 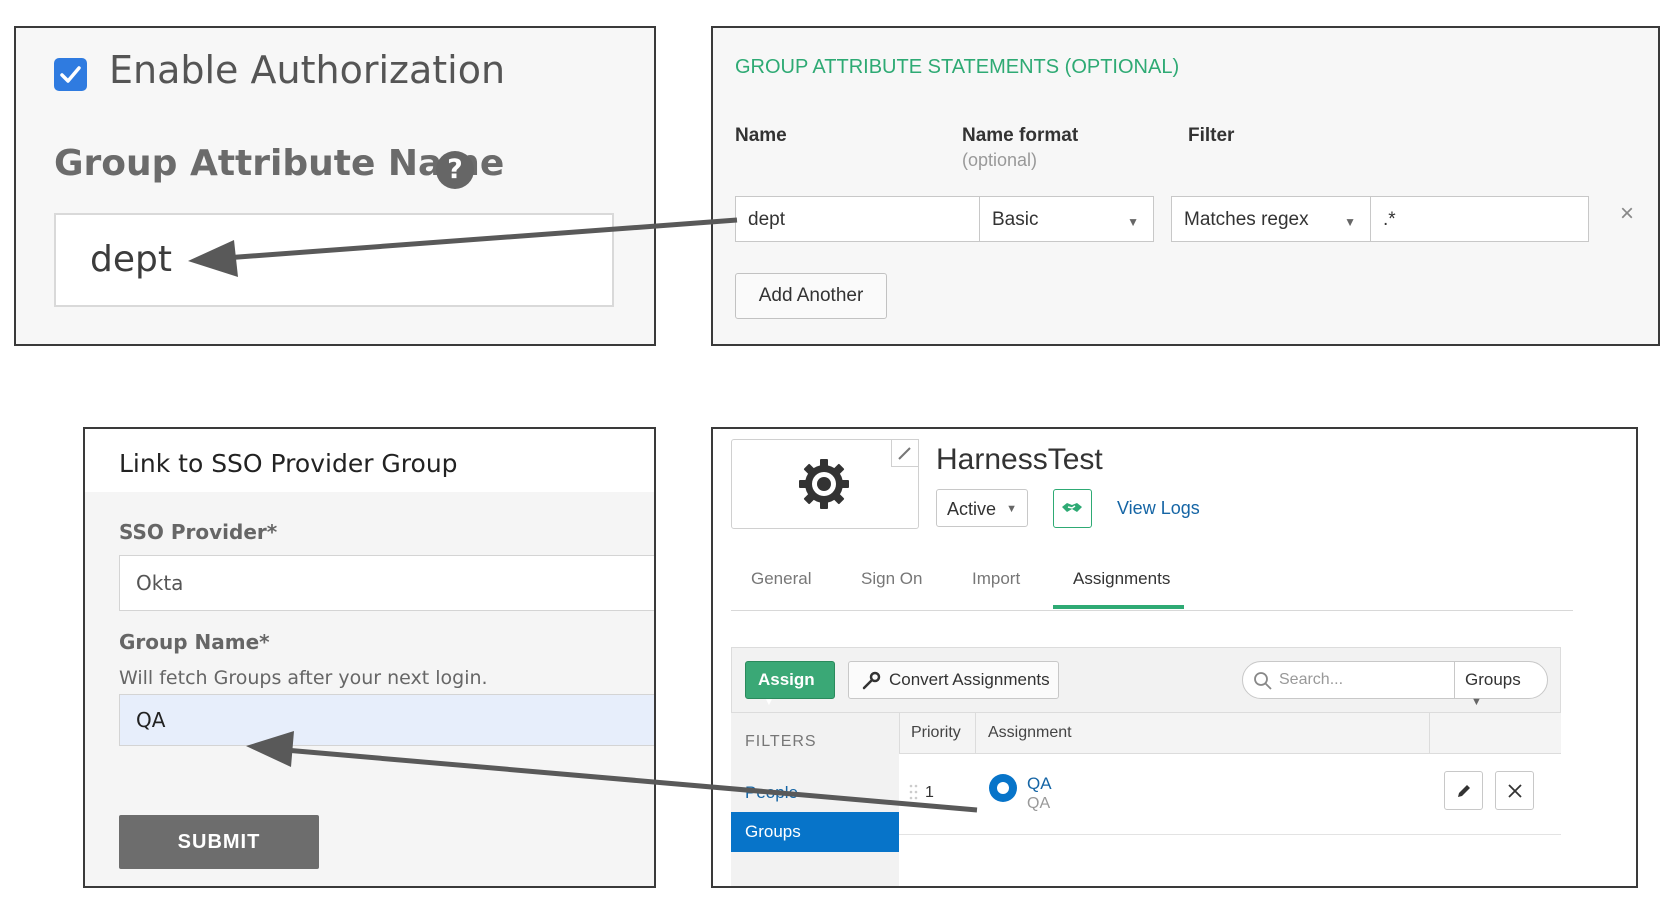 I want to click on arrow-qa-mapping, so click(x=612, y=772).